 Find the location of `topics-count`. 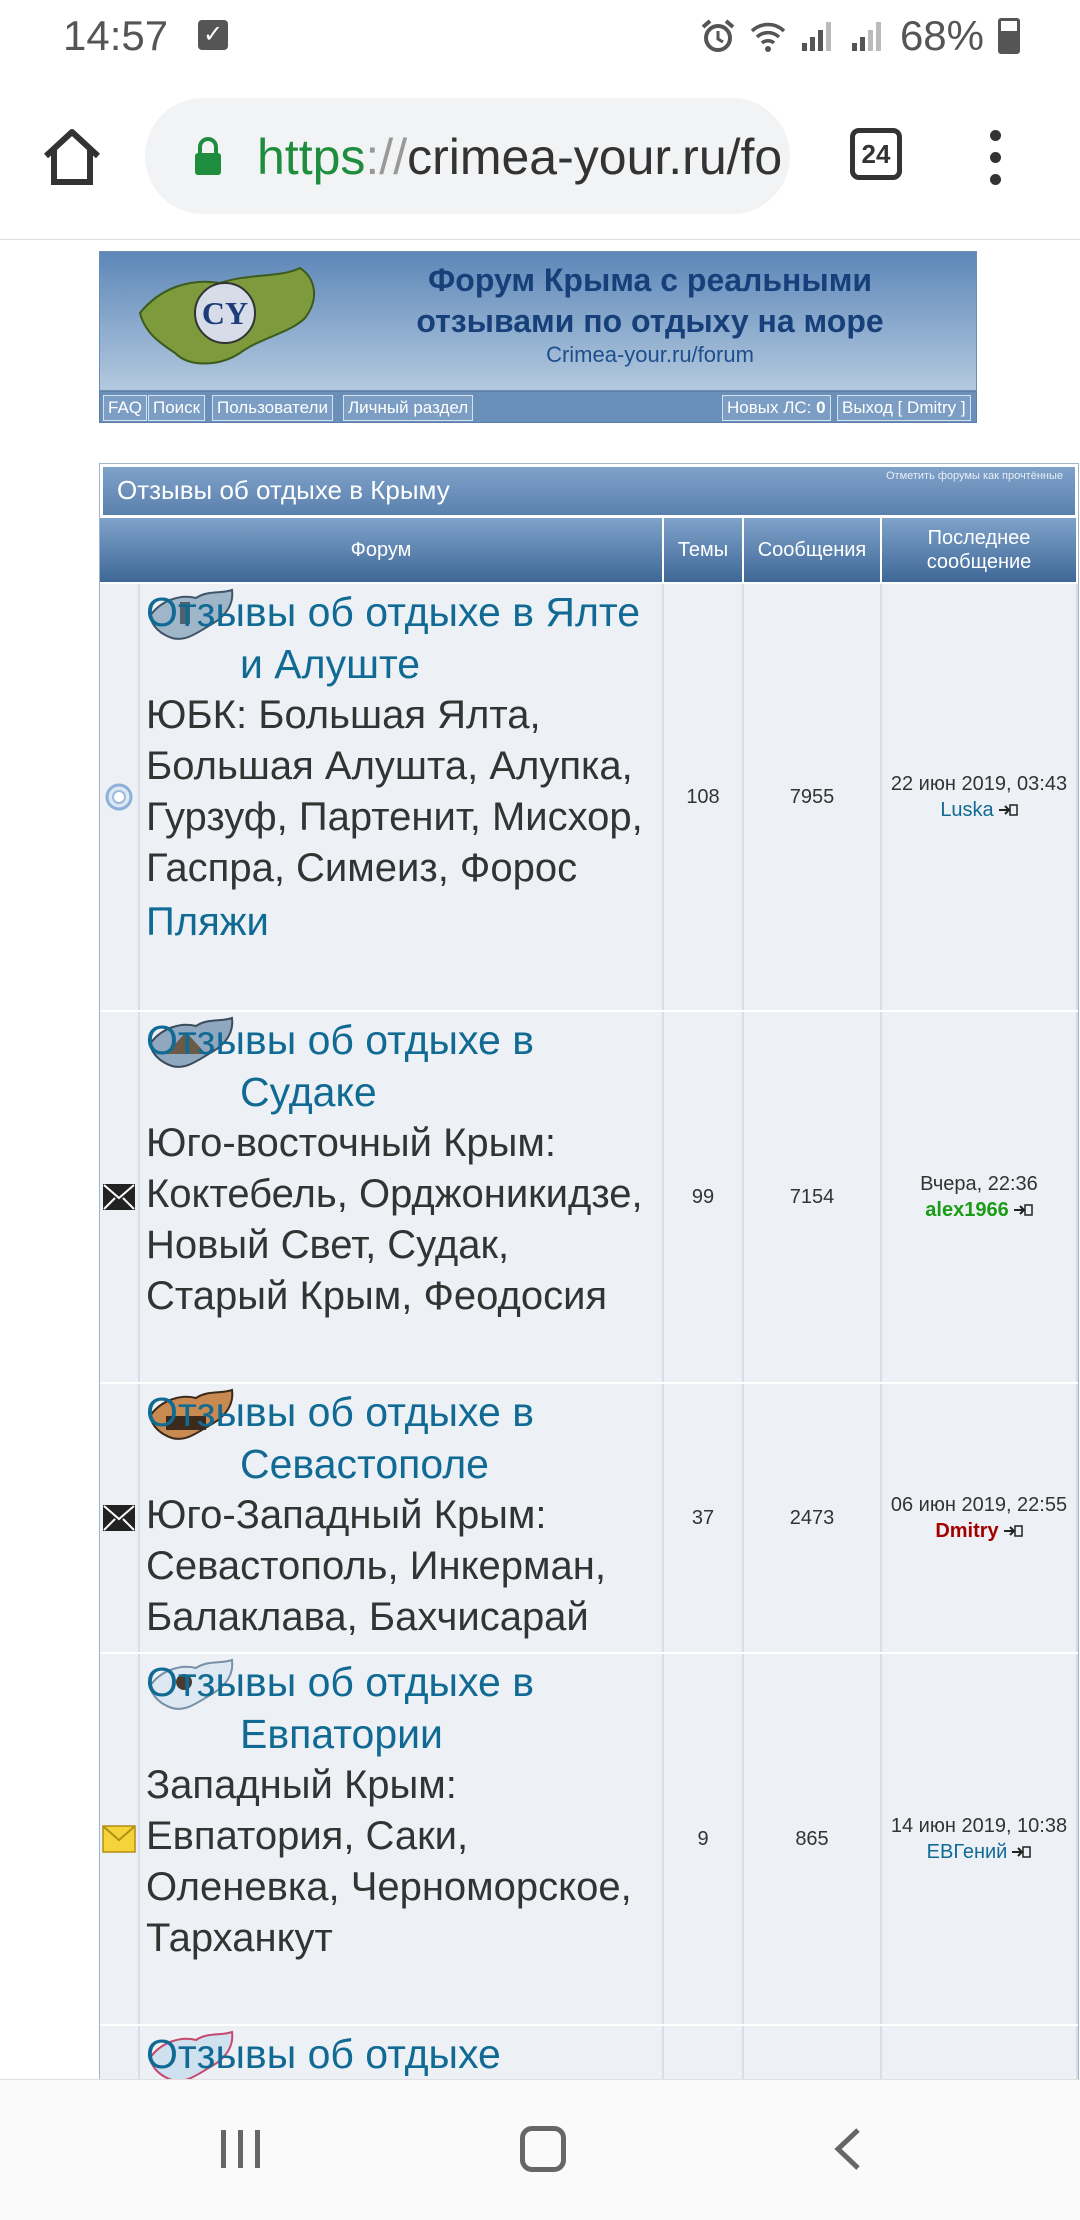

topics-count is located at coordinates (704, 2052).